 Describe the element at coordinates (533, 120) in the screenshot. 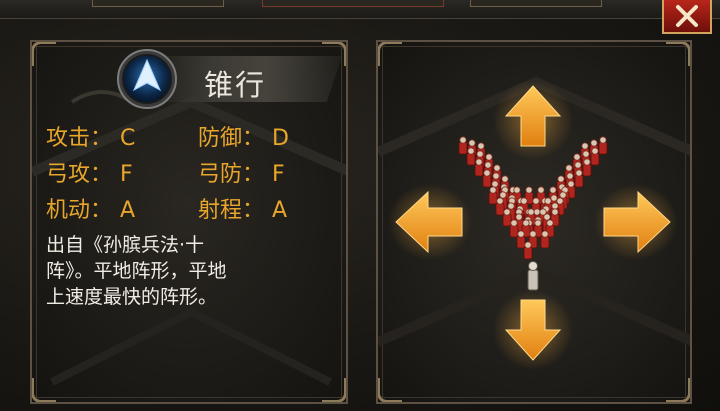

I see `up-arrow-icon` at that location.